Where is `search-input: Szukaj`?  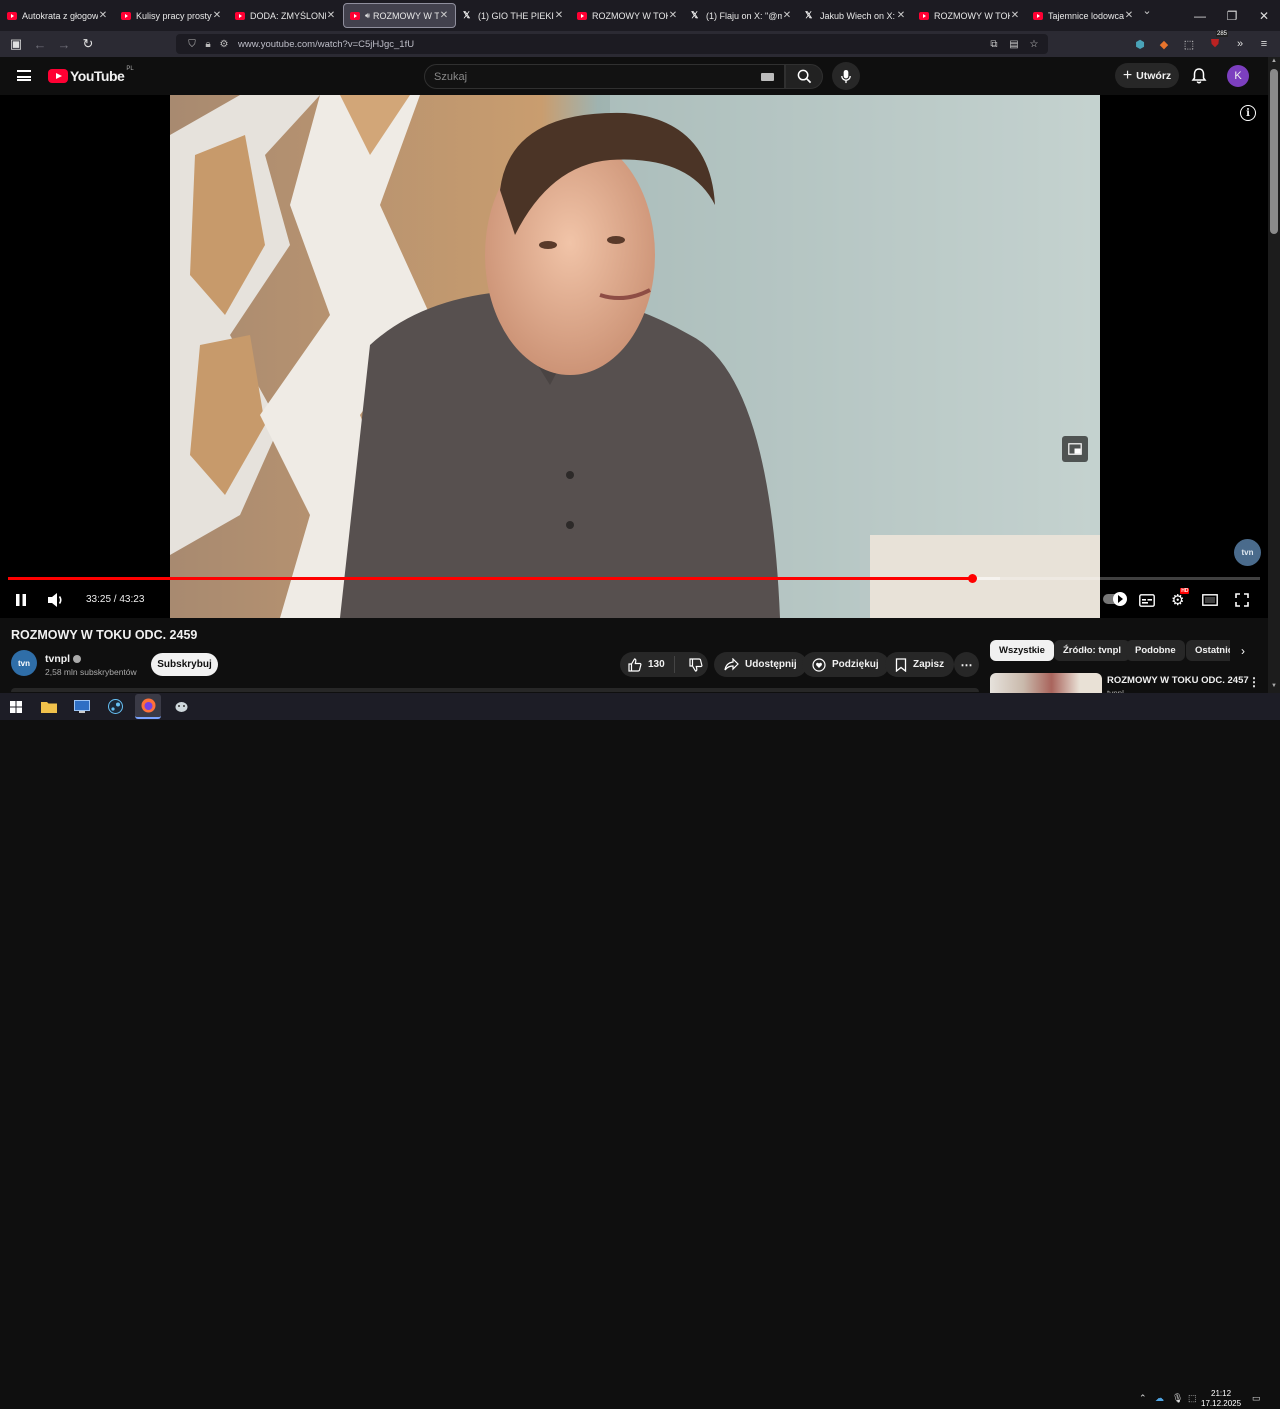
search-input: Szukaj is located at coordinates (604, 76).